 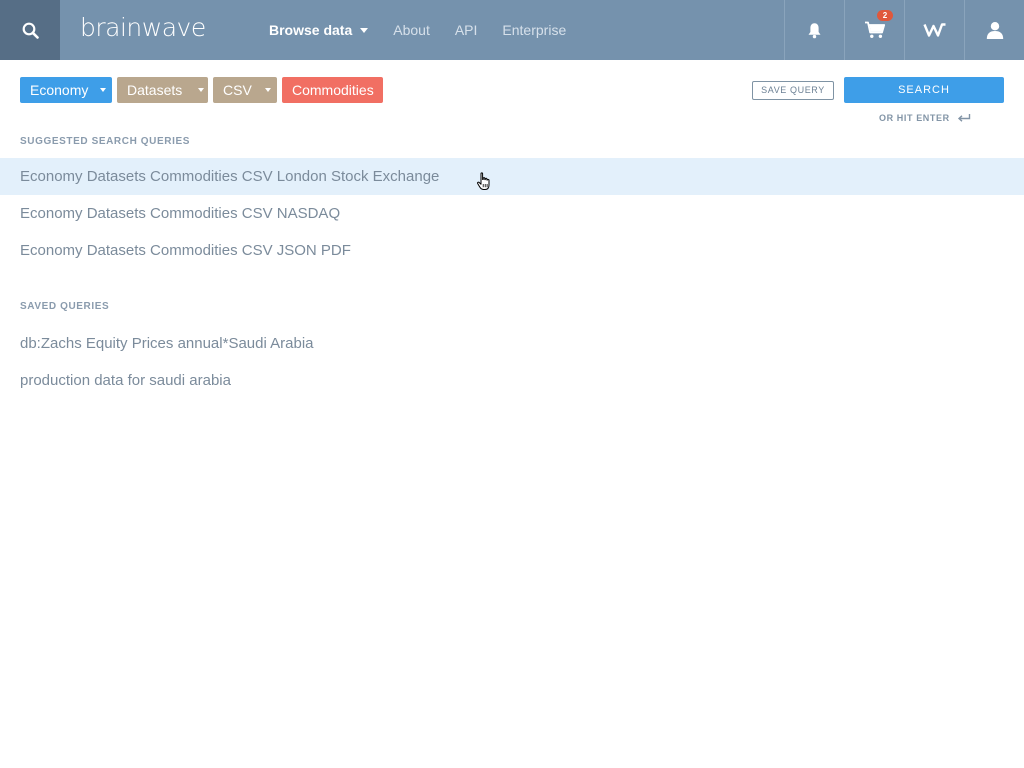 I want to click on brand-mark-icon, so click(x=933, y=30).